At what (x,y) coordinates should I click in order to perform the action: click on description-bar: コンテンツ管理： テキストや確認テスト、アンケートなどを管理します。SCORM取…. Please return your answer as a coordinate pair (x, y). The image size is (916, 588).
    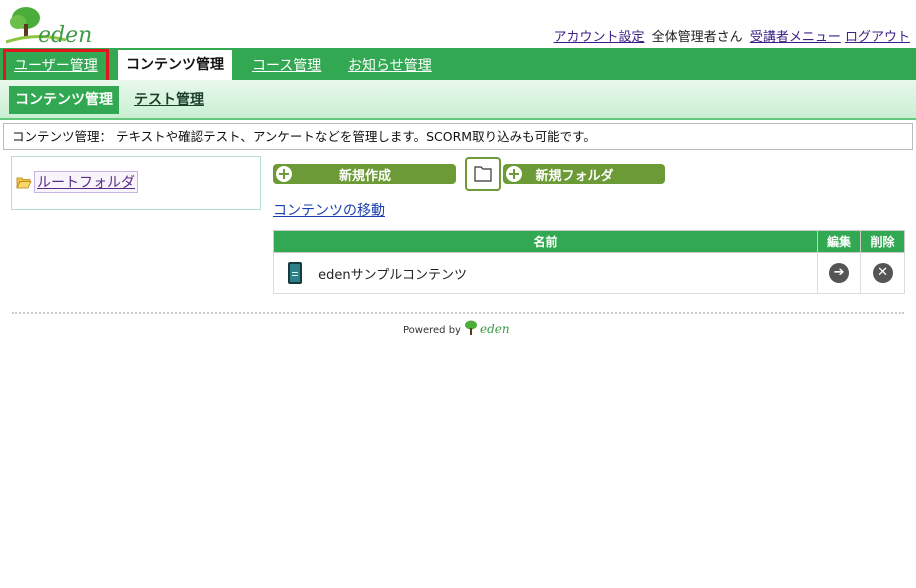
    Looking at the image, I should click on (458, 136).